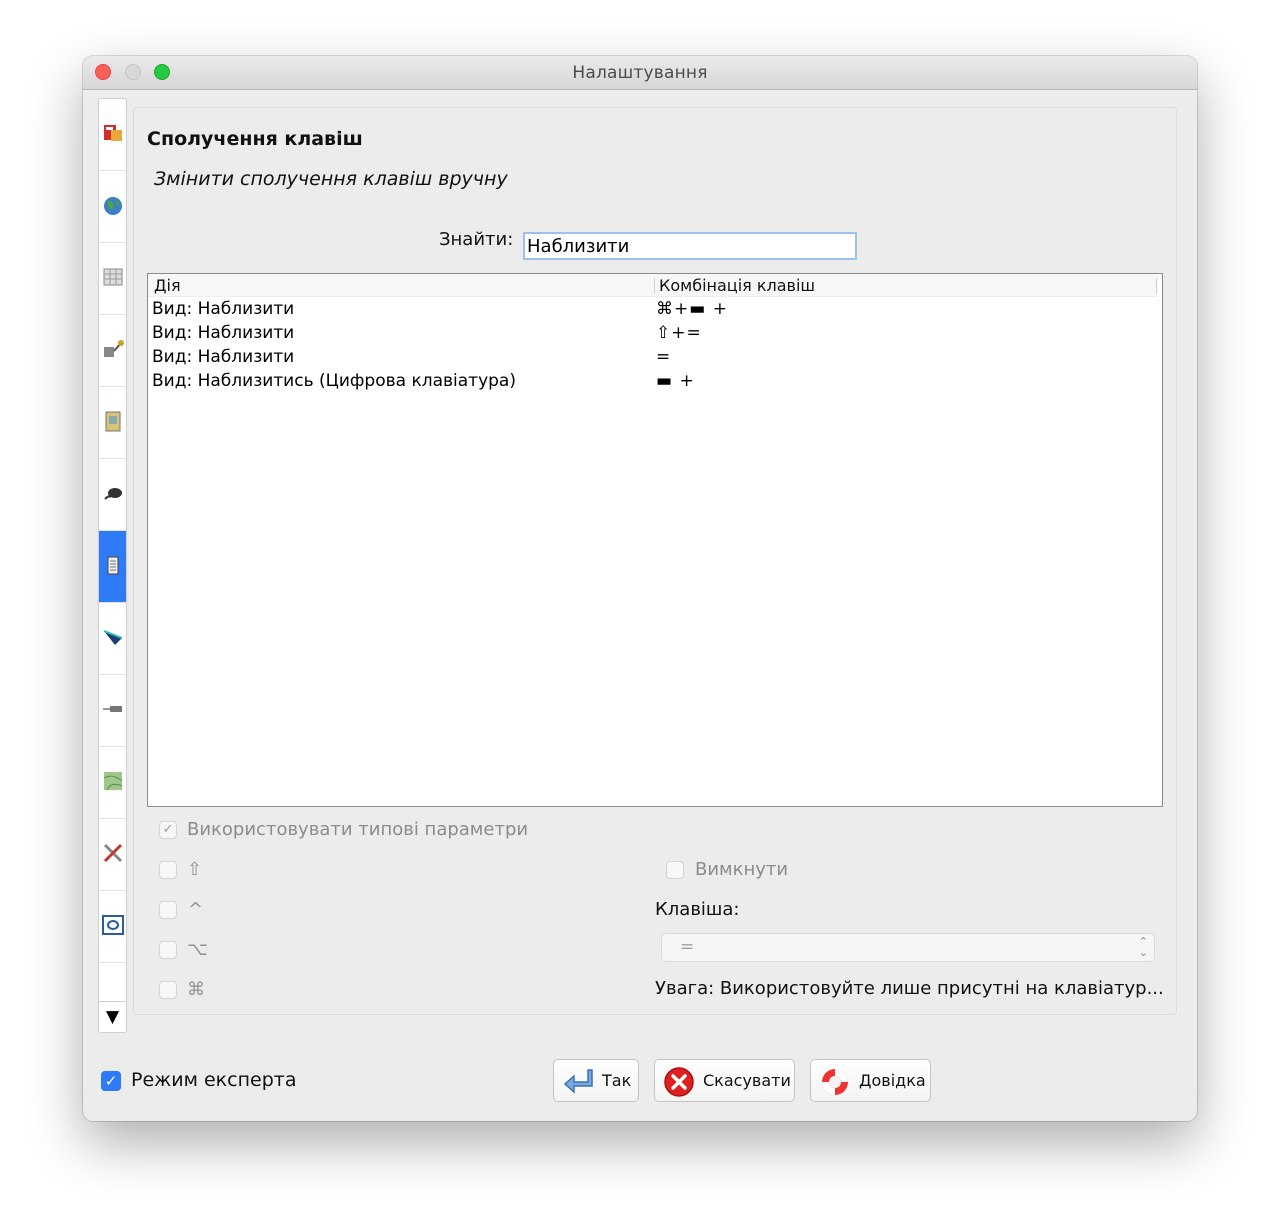 This screenshot has height=1232, width=1280. Describe the element at coordinates (675, 381) in the screenshot. I see `combination-cell: ▬ +` at that location.